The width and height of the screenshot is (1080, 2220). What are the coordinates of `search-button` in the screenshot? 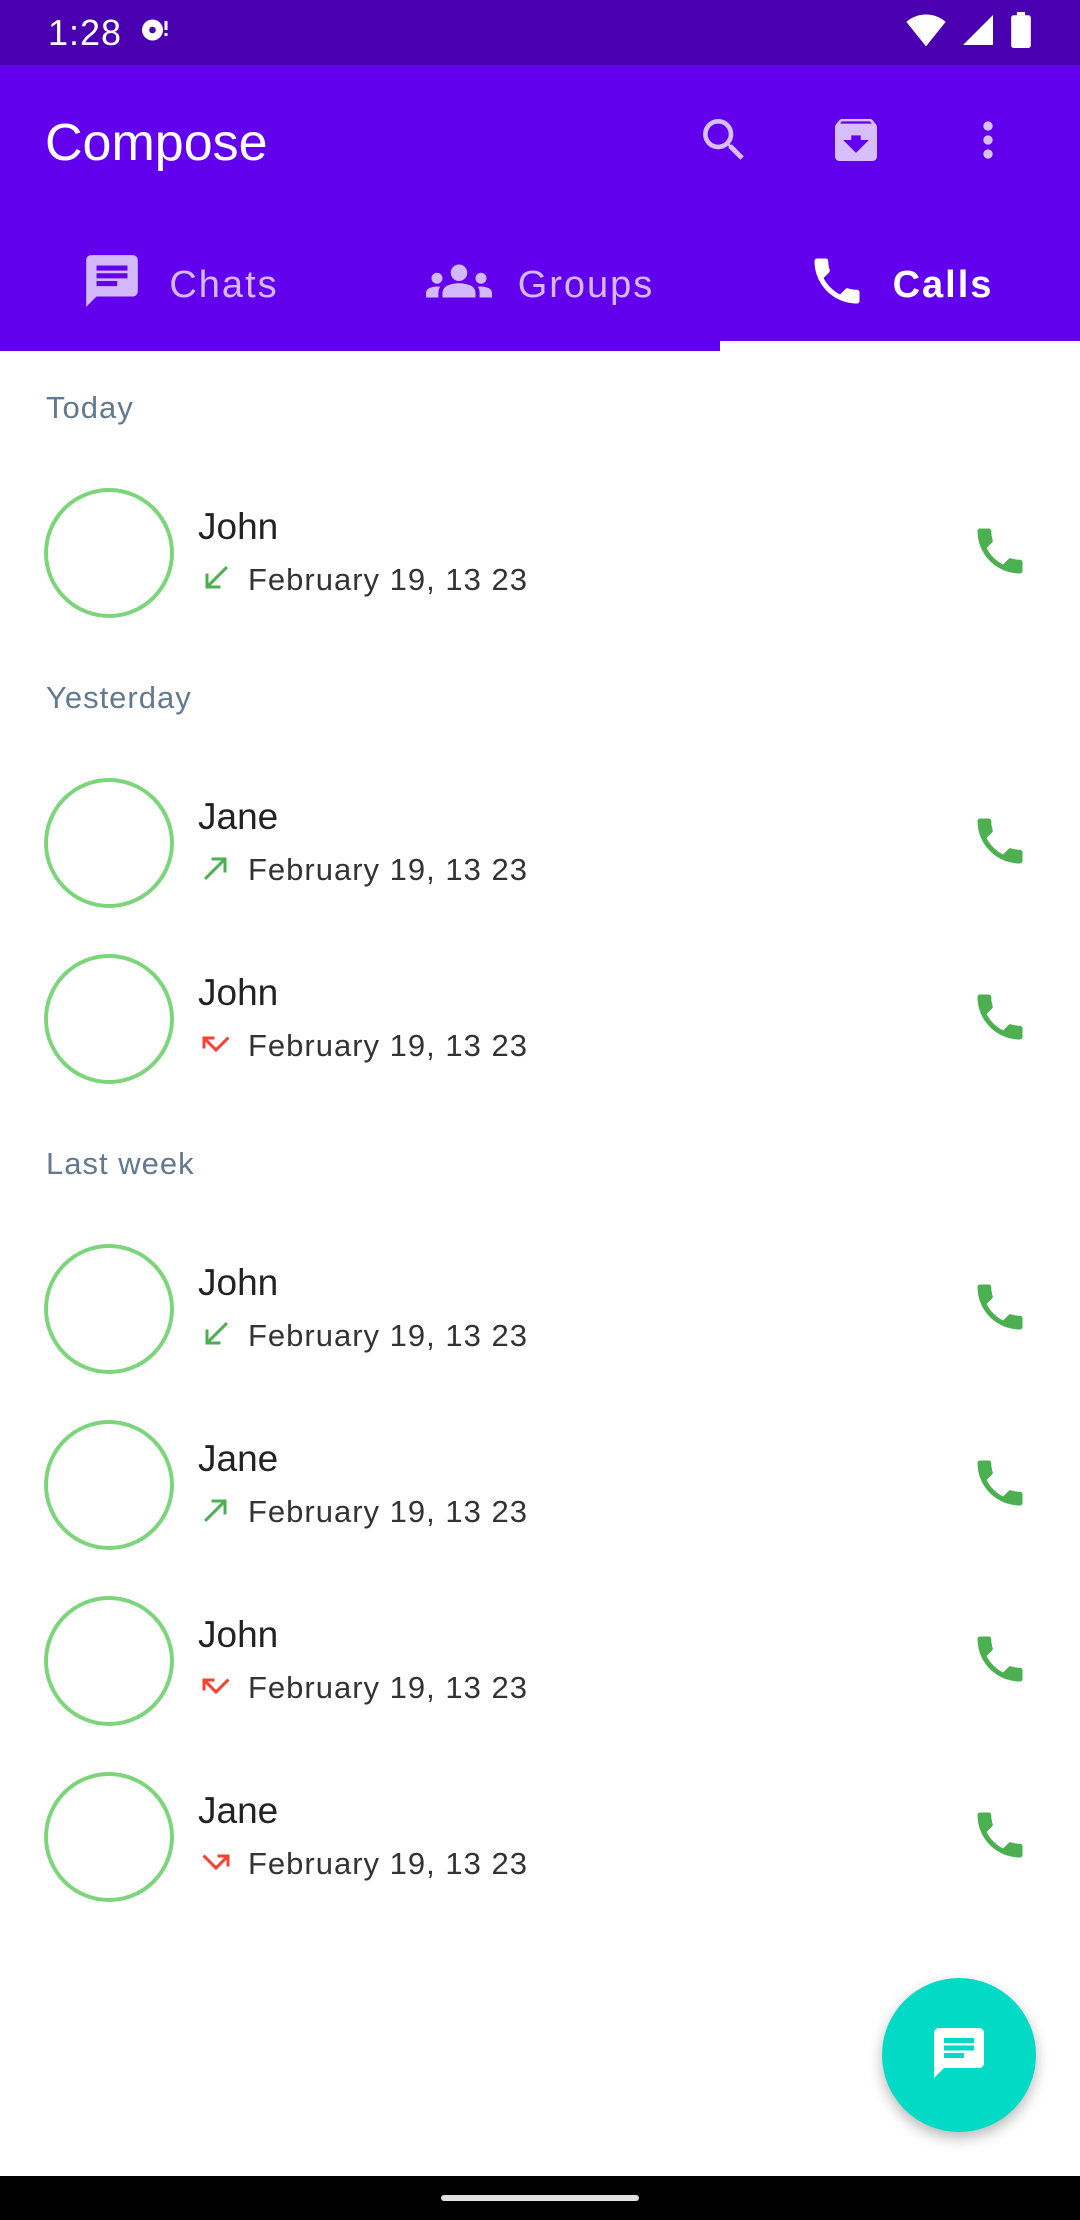 It's located at (724, 143).